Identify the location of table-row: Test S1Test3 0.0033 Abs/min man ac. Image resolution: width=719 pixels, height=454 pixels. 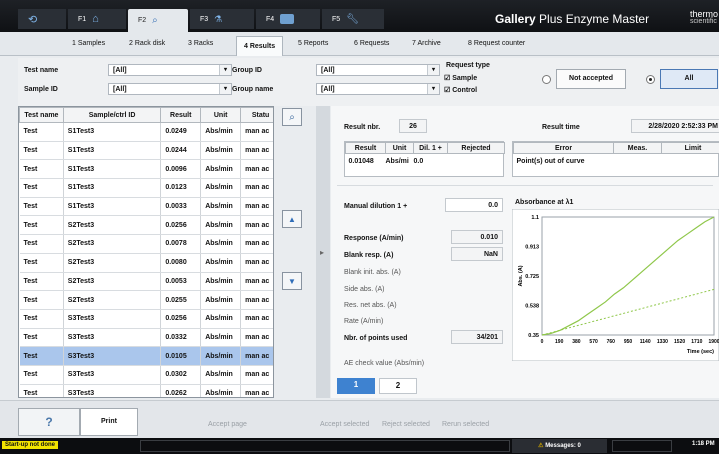
(146, 207).